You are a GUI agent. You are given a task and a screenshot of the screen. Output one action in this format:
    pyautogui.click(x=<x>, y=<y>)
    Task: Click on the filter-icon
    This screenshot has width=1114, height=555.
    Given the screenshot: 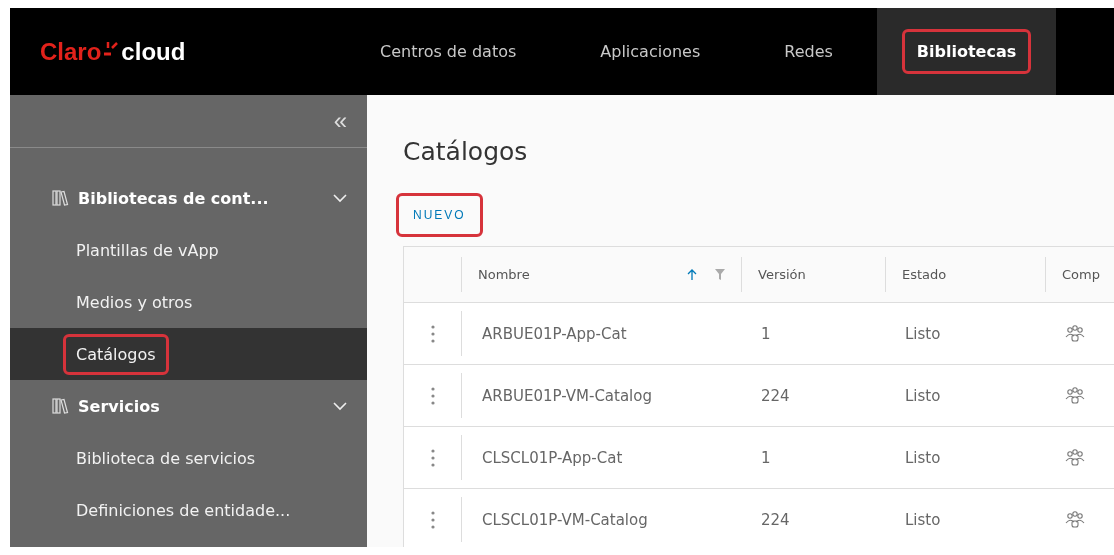 What is the action you would take?
    pyautogui.click(x=720, y=274)
    